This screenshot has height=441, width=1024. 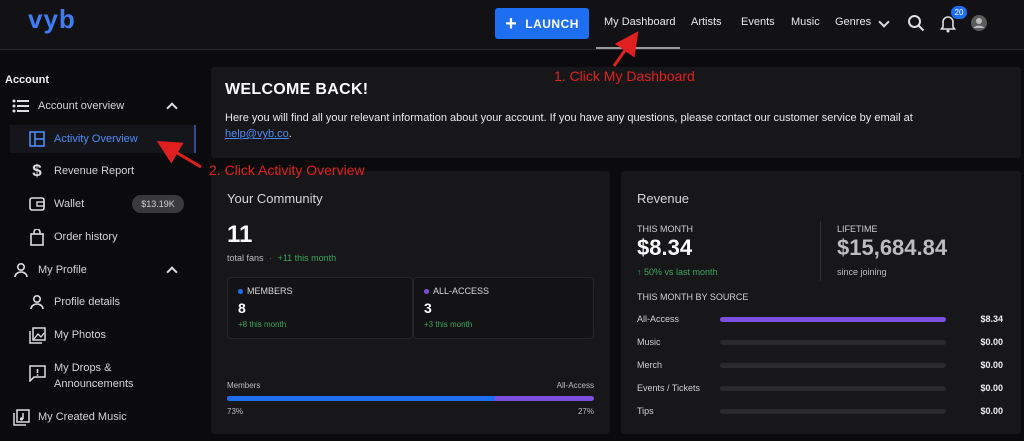 What do you see at coordinates (287, 170) in the screenshot?
I see `annotation-step-2: 2. Click Activity Overview` at bounding box center [287, 170].